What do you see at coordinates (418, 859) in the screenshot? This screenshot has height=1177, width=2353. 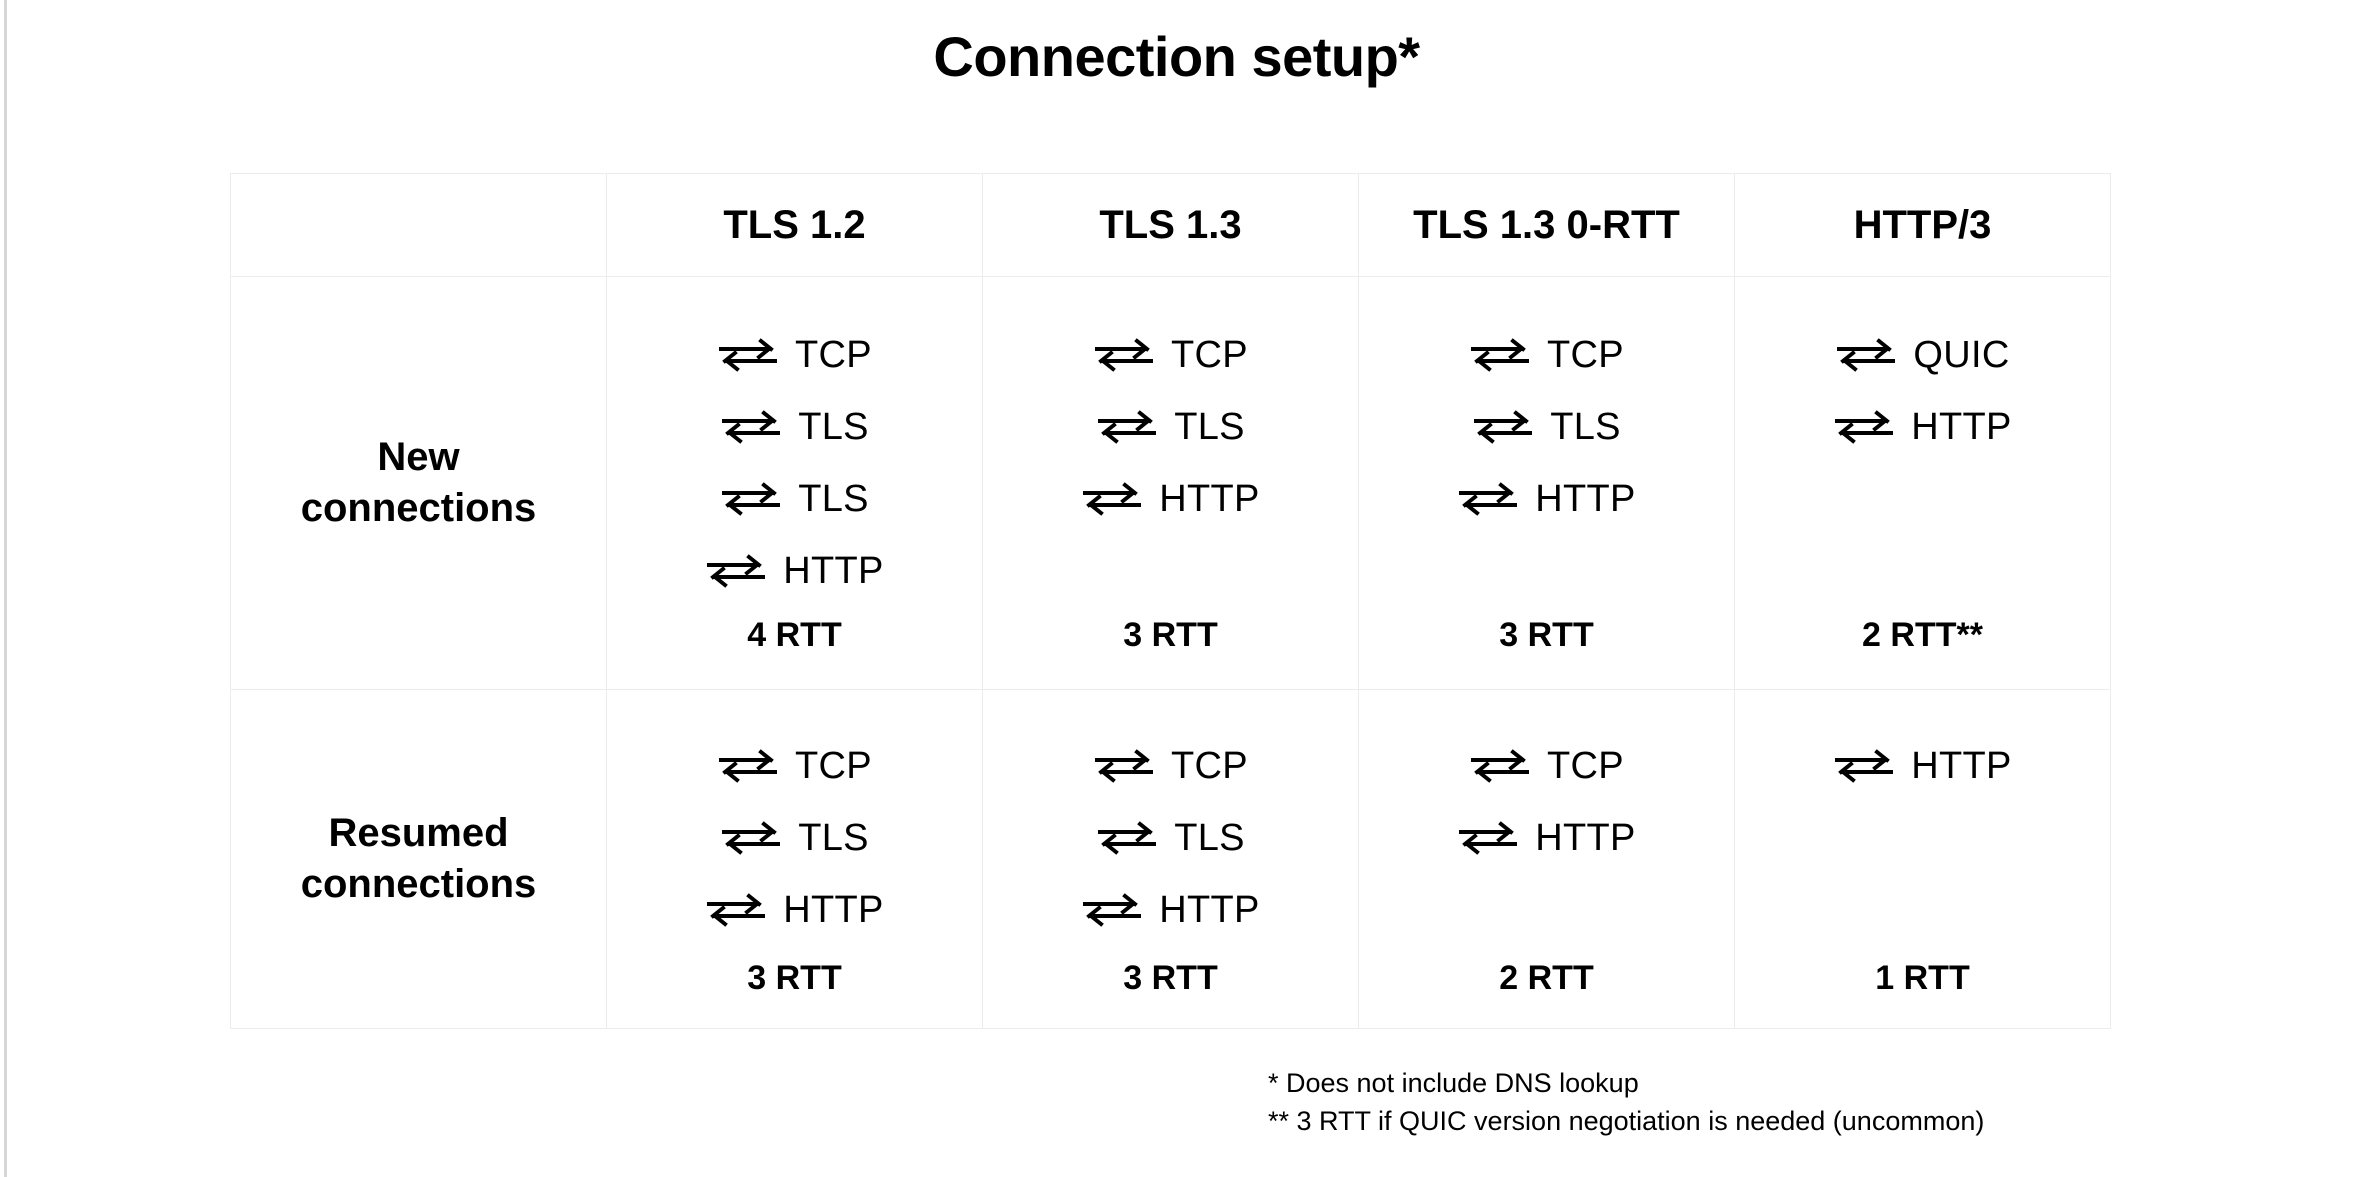 I see `row-label-resumed-connections: Resumed connections` at bounding box center [418, 859].